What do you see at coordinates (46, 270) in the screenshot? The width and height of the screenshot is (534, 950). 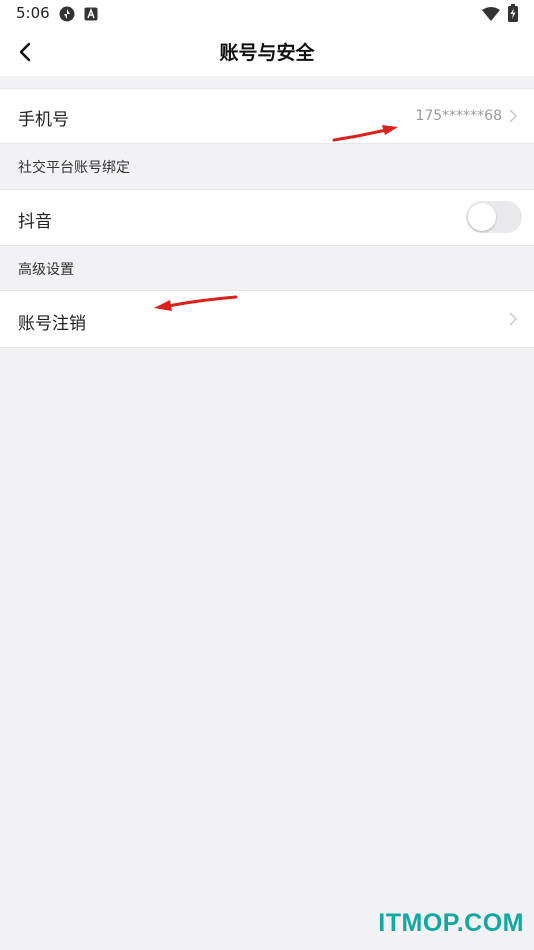 I see `advanced-settings-section-title: 高级设置` at bounding box center [46, 270].